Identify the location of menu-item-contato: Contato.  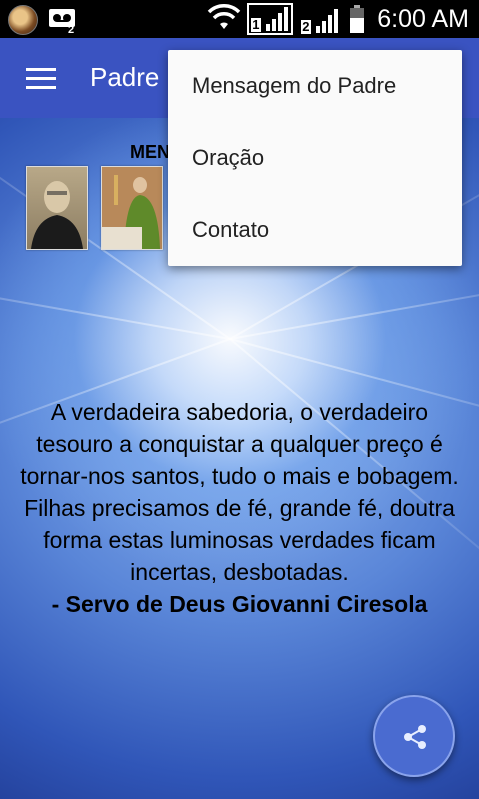
(315, 230).